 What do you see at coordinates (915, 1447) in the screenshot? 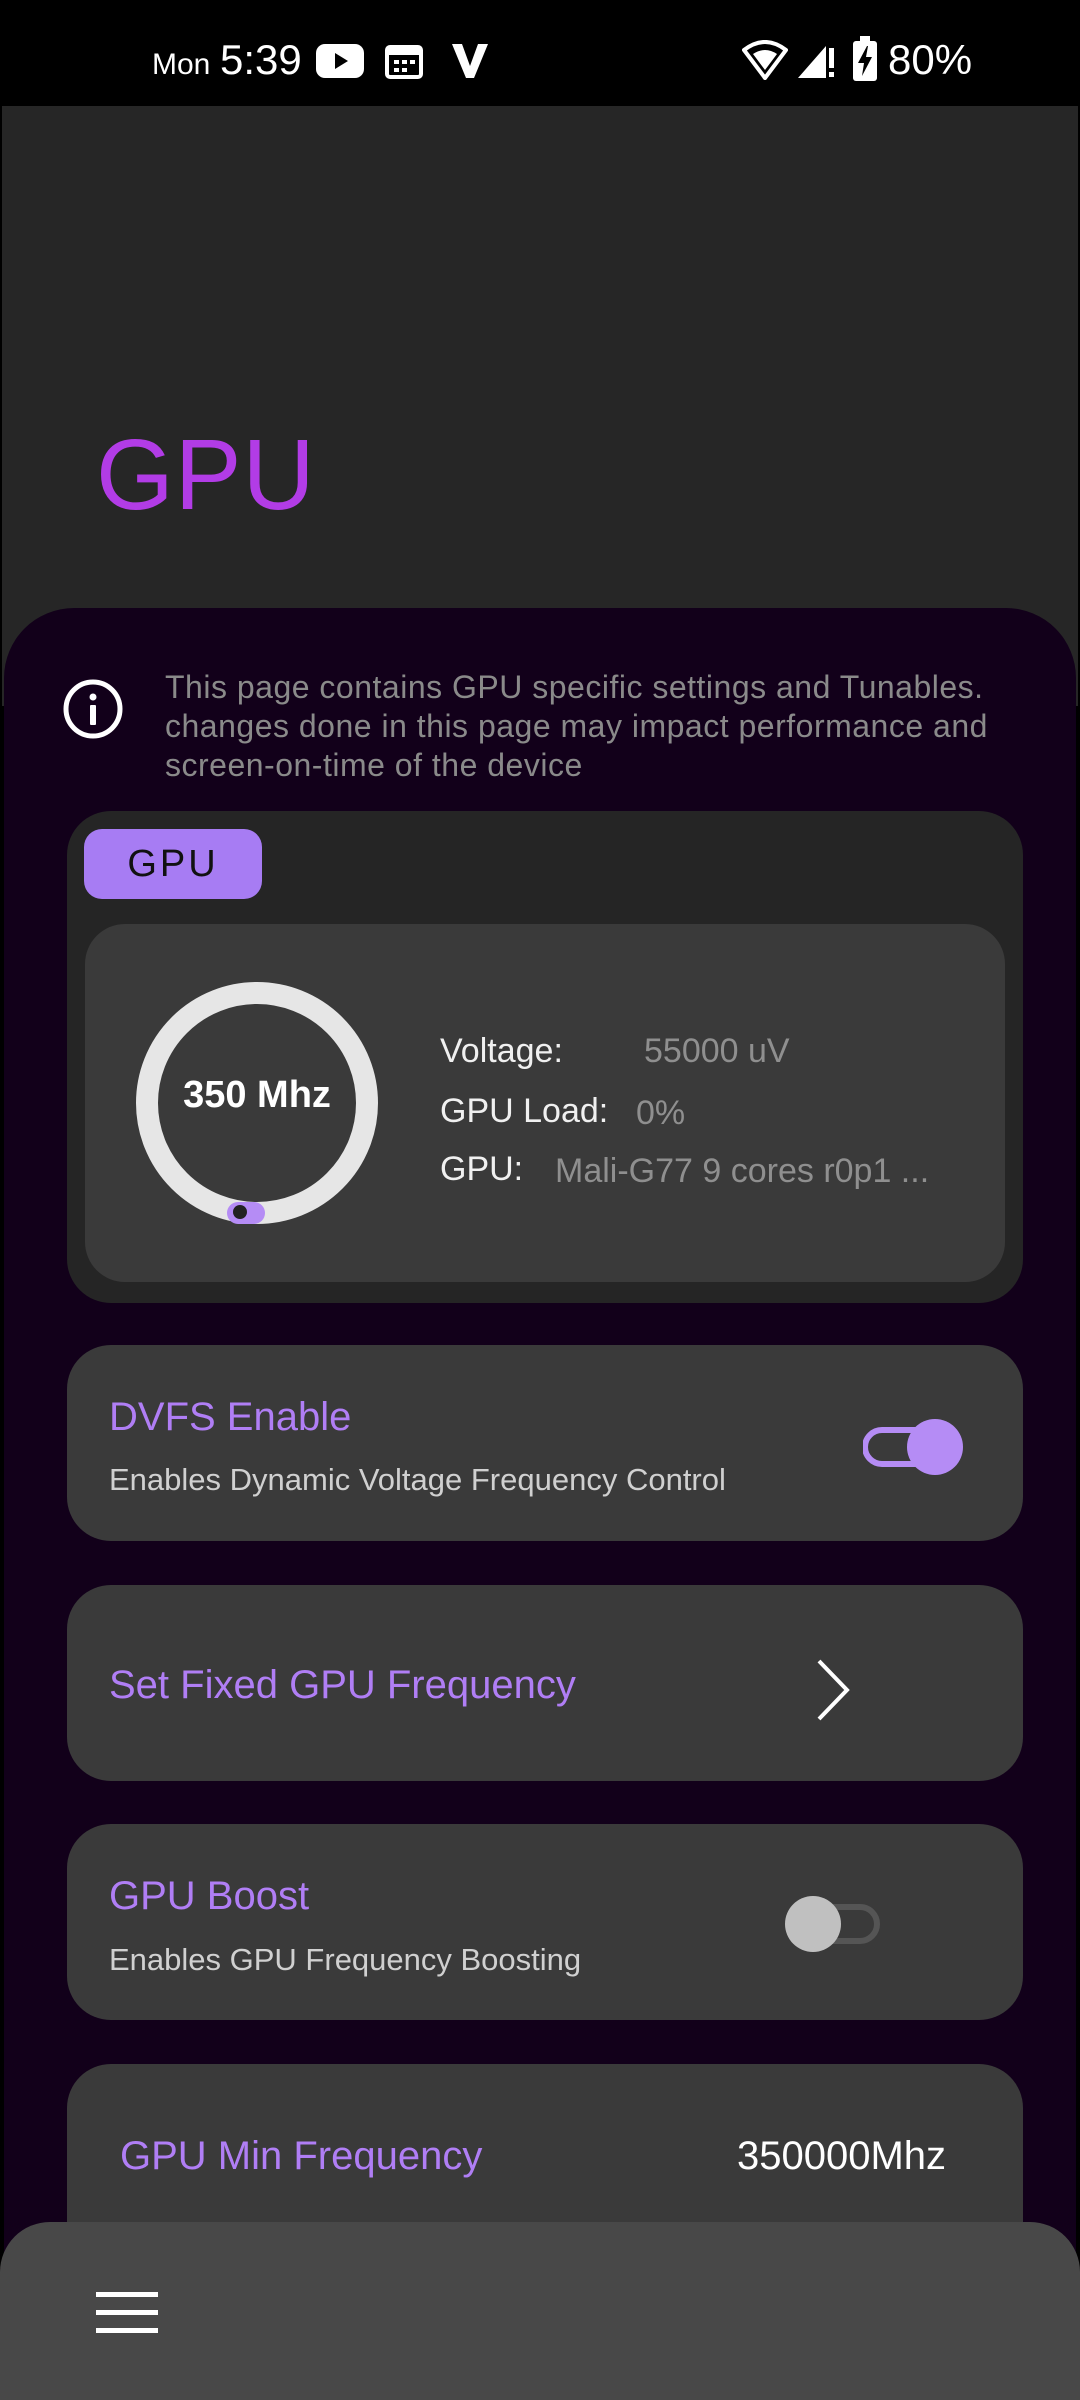
I see `dvfs-toggle` at bounding box center [915, 1447].